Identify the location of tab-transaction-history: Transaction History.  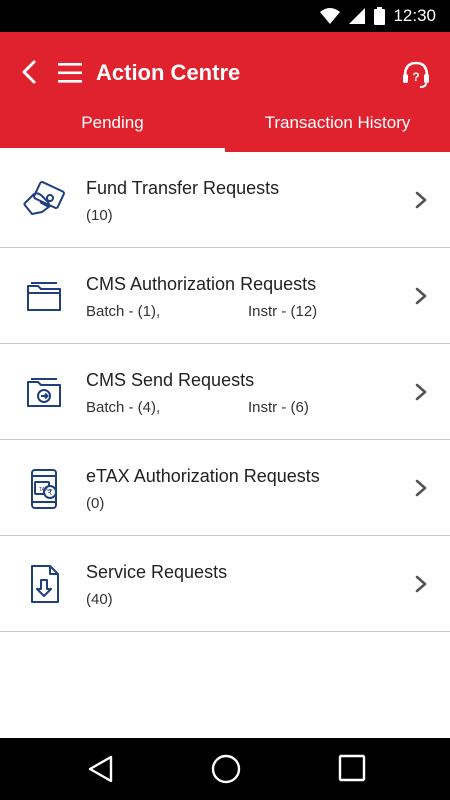
(337, 128).